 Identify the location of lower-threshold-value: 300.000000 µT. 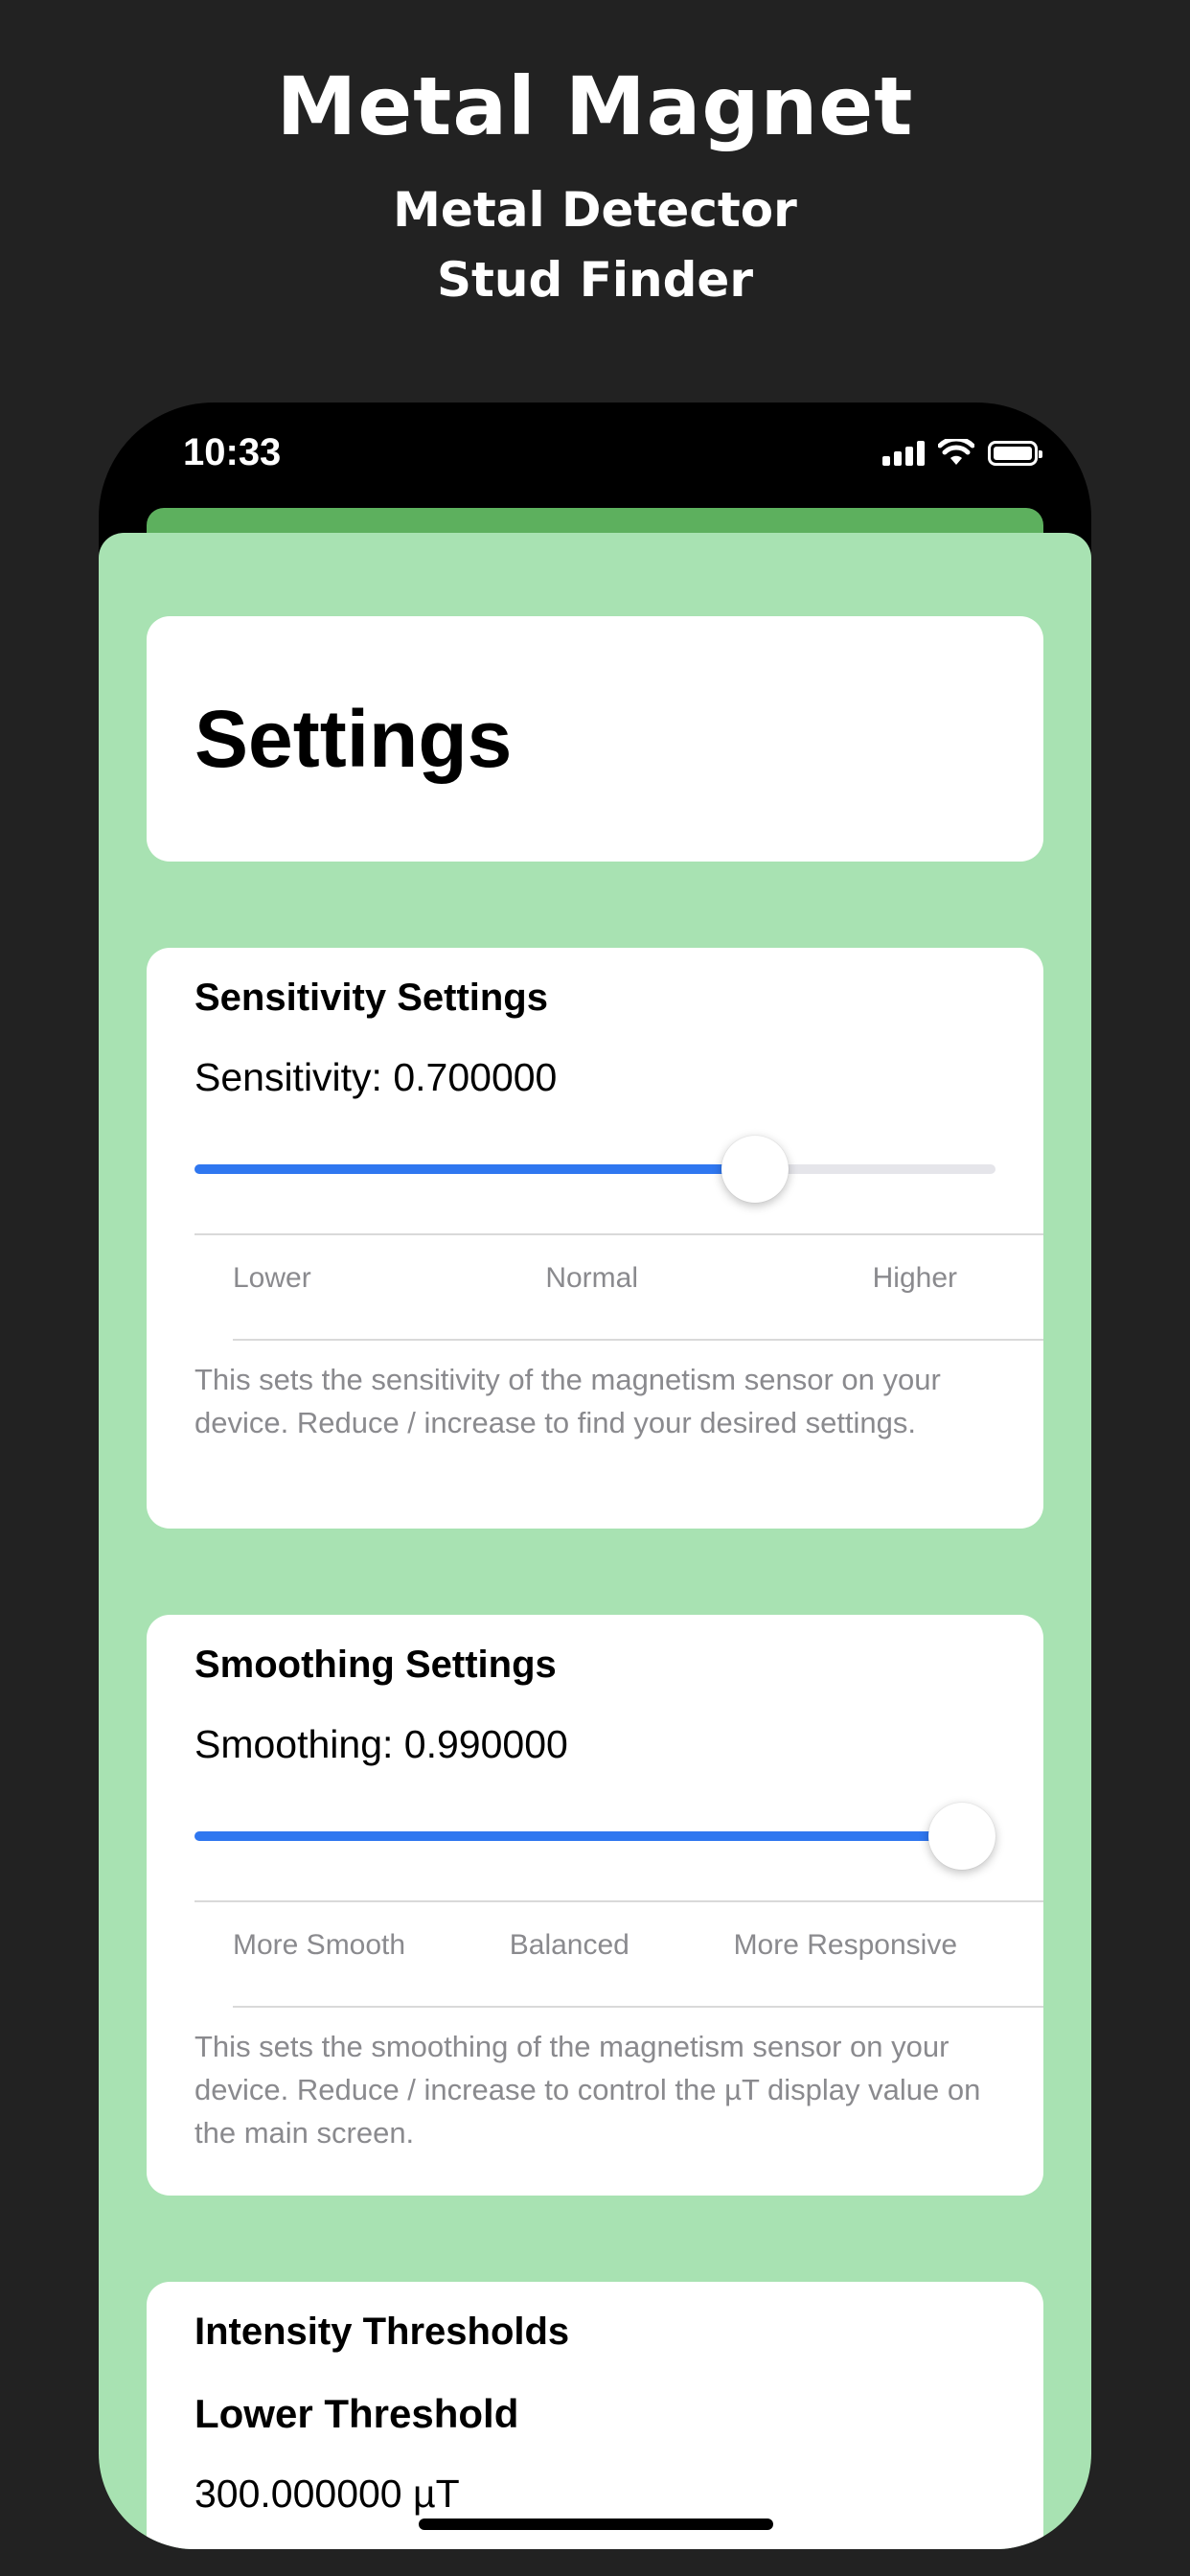
(327, 2494).